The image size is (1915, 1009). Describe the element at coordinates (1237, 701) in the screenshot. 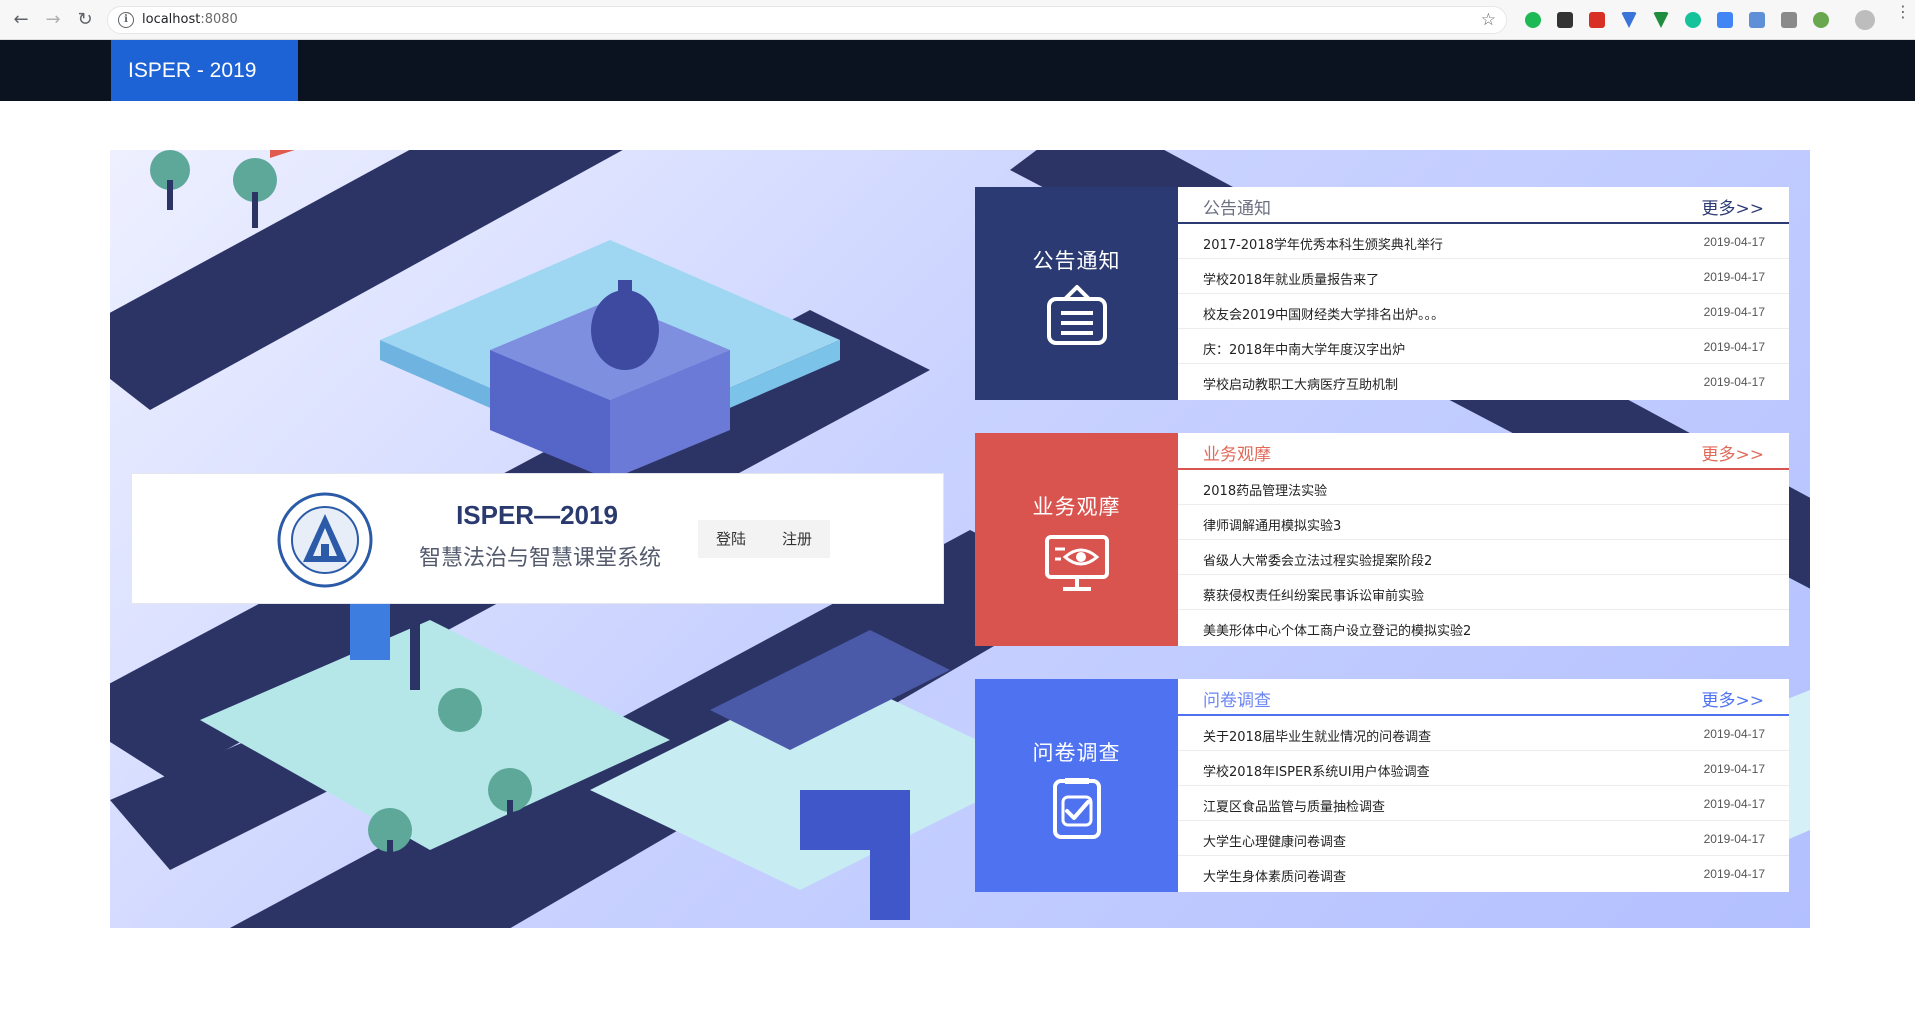

I see `panel-list-title: 问卷调查` at that location.